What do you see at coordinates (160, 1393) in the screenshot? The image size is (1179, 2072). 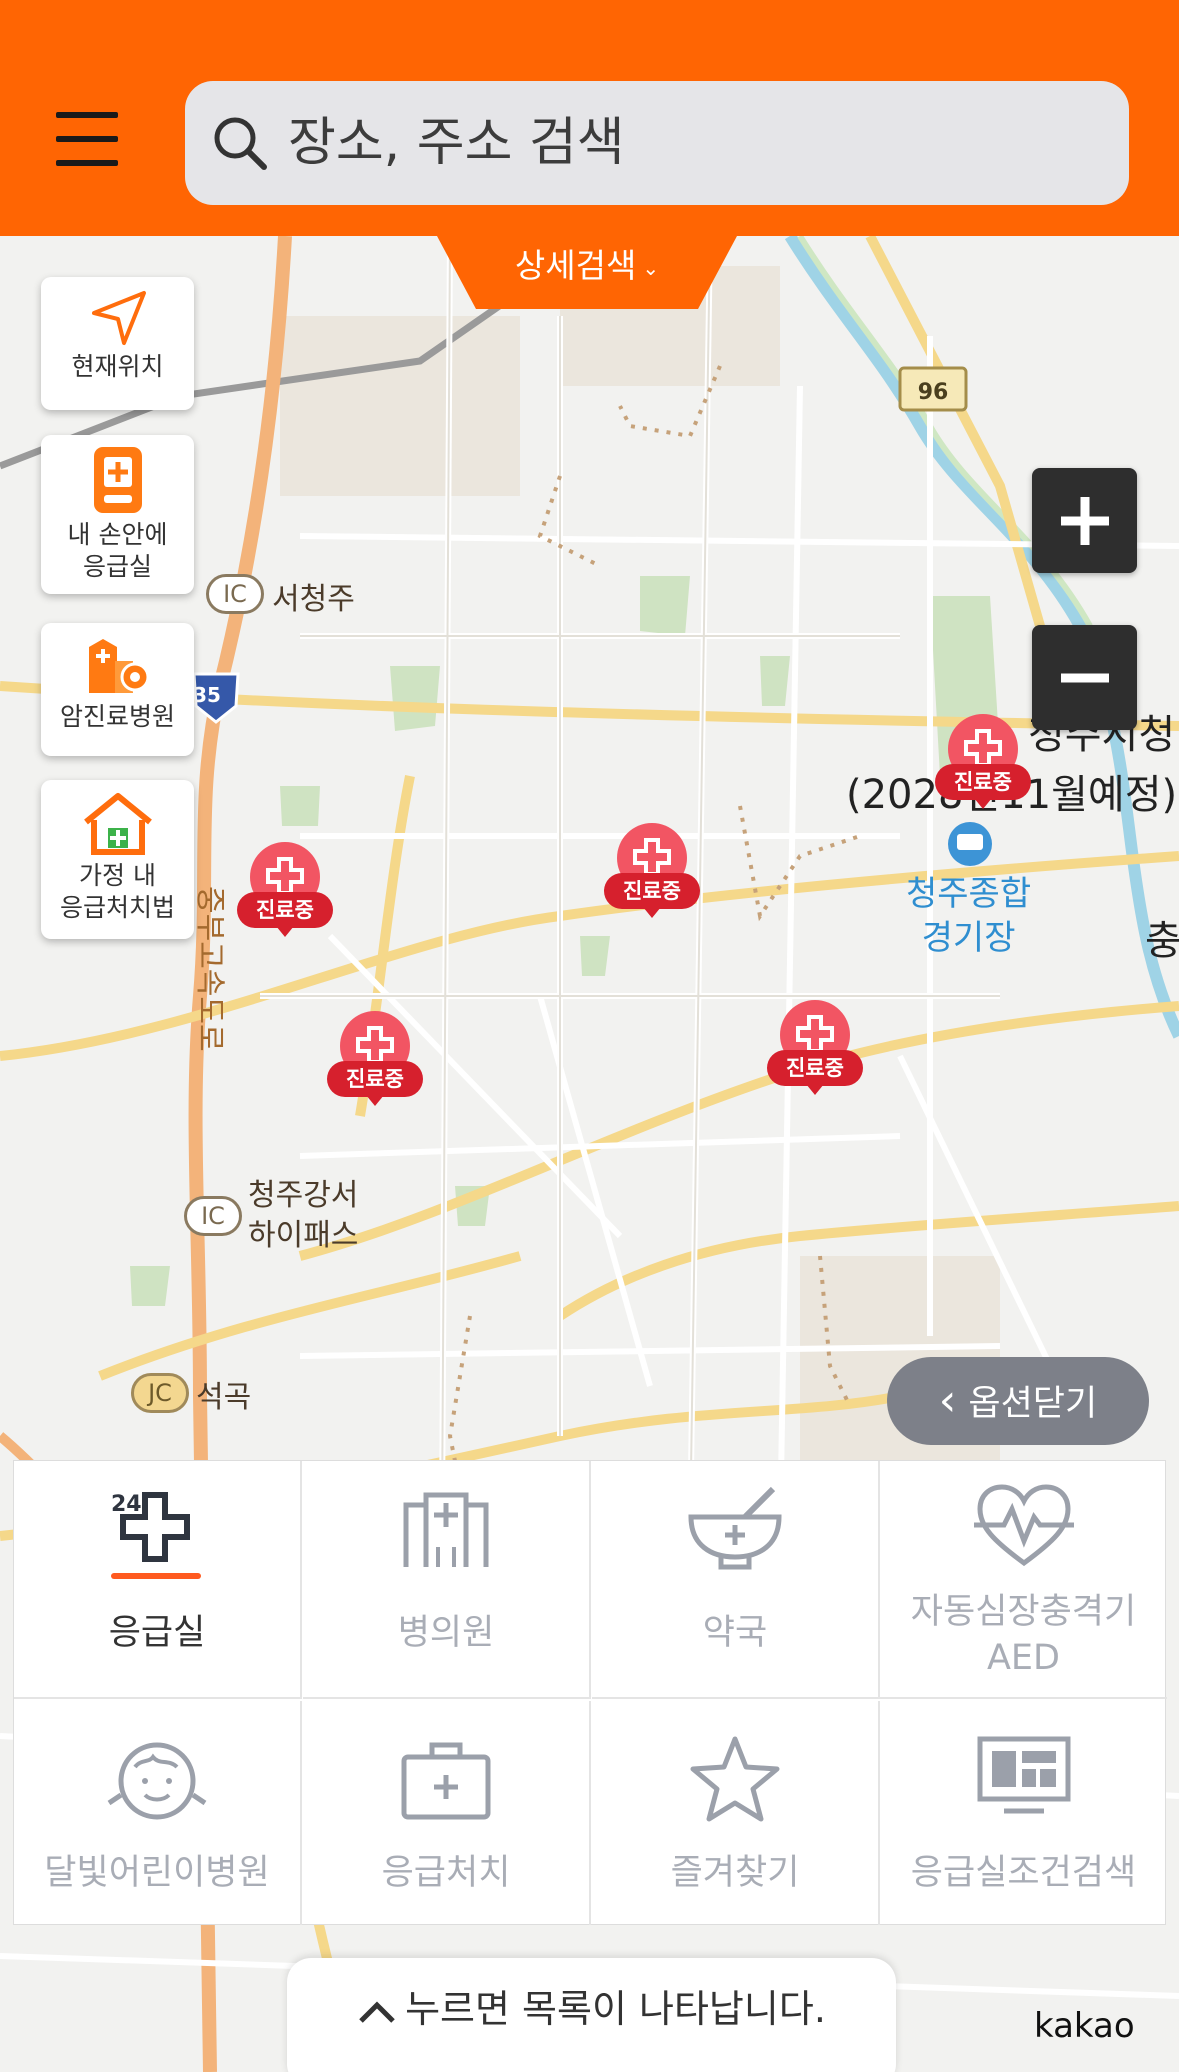 I see `jc-badge: JC` at bounding box center [160, 1393].